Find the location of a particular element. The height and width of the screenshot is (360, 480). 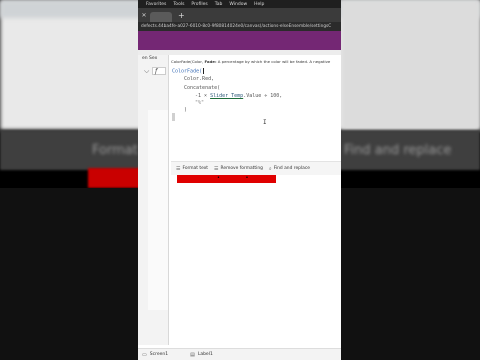

control-reference: Slider_Temp is located at coordinates (227, 96).